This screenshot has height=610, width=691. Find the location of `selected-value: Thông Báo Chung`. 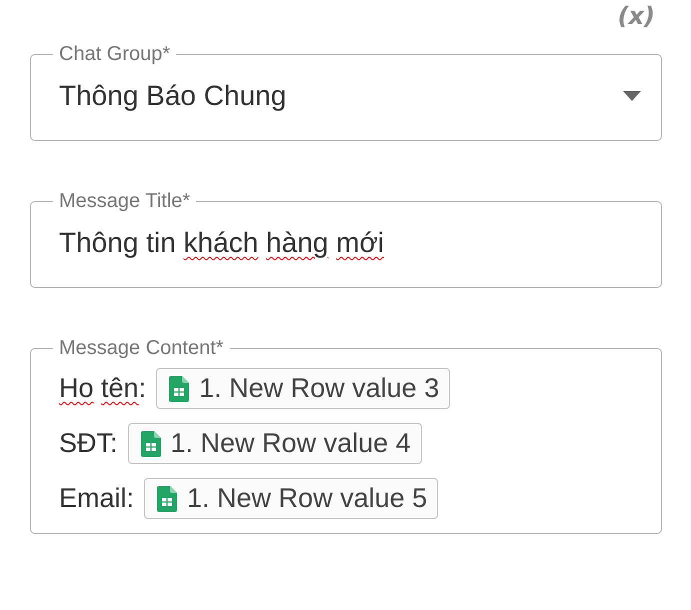

selected-value: Thông Báo Chung is located at coordinates (172, 96).